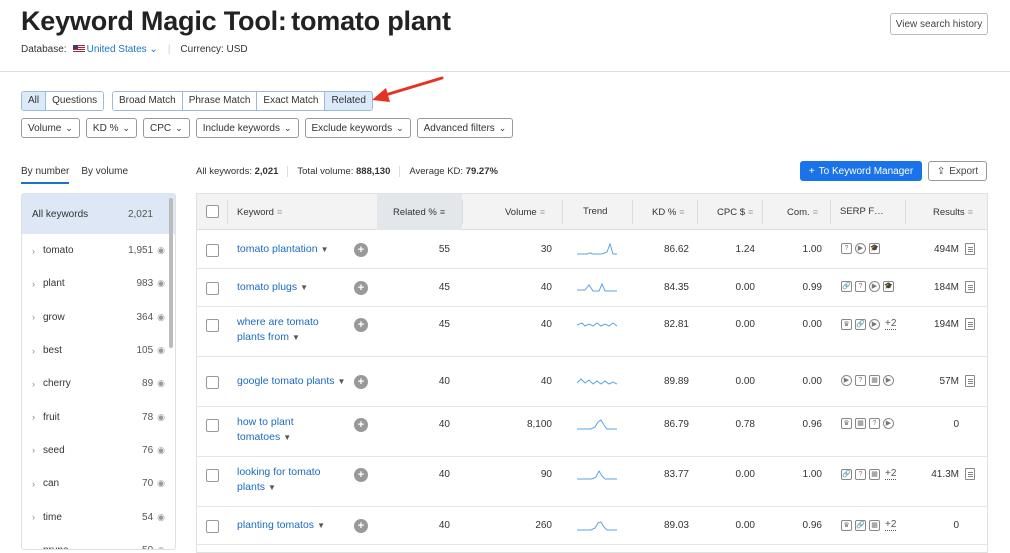 The width and height of the screenshot is (1010, 553). I want to click on group-item: › seed 76 ◉, so click(98, 450).